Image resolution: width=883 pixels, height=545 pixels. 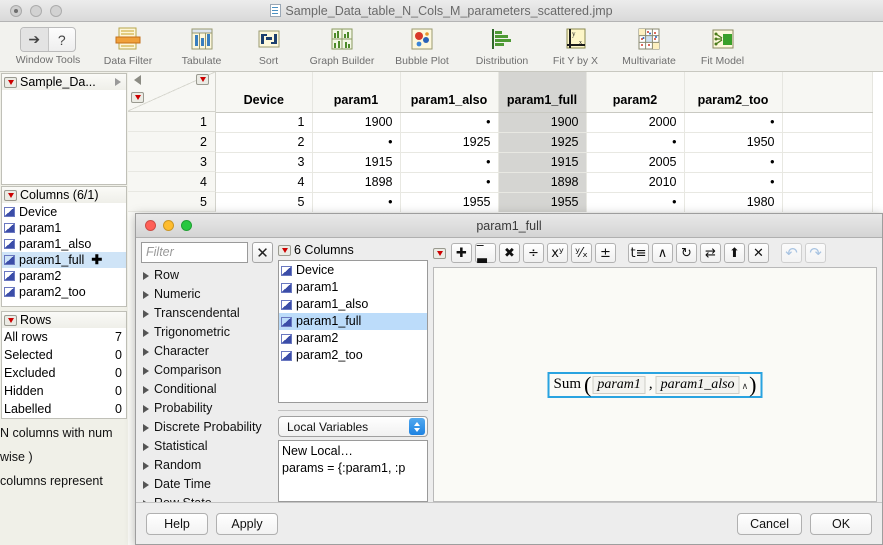 I want to click on dialog-column-param1-full: param1_full, so click(x=353, y=321).